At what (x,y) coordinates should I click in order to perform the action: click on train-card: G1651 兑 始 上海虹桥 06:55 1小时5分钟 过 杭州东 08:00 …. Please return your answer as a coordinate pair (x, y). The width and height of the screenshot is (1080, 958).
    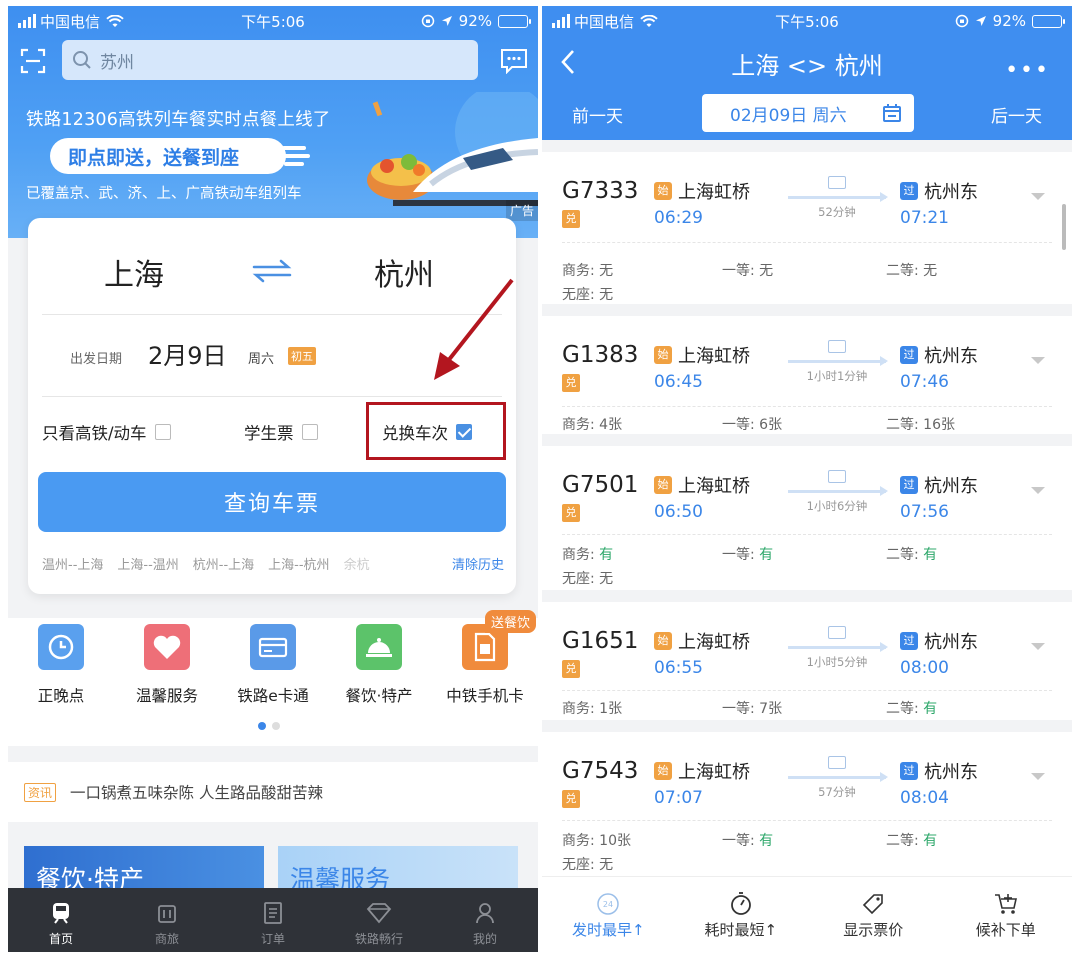
    Looking at the image, I should click on (807, 661).